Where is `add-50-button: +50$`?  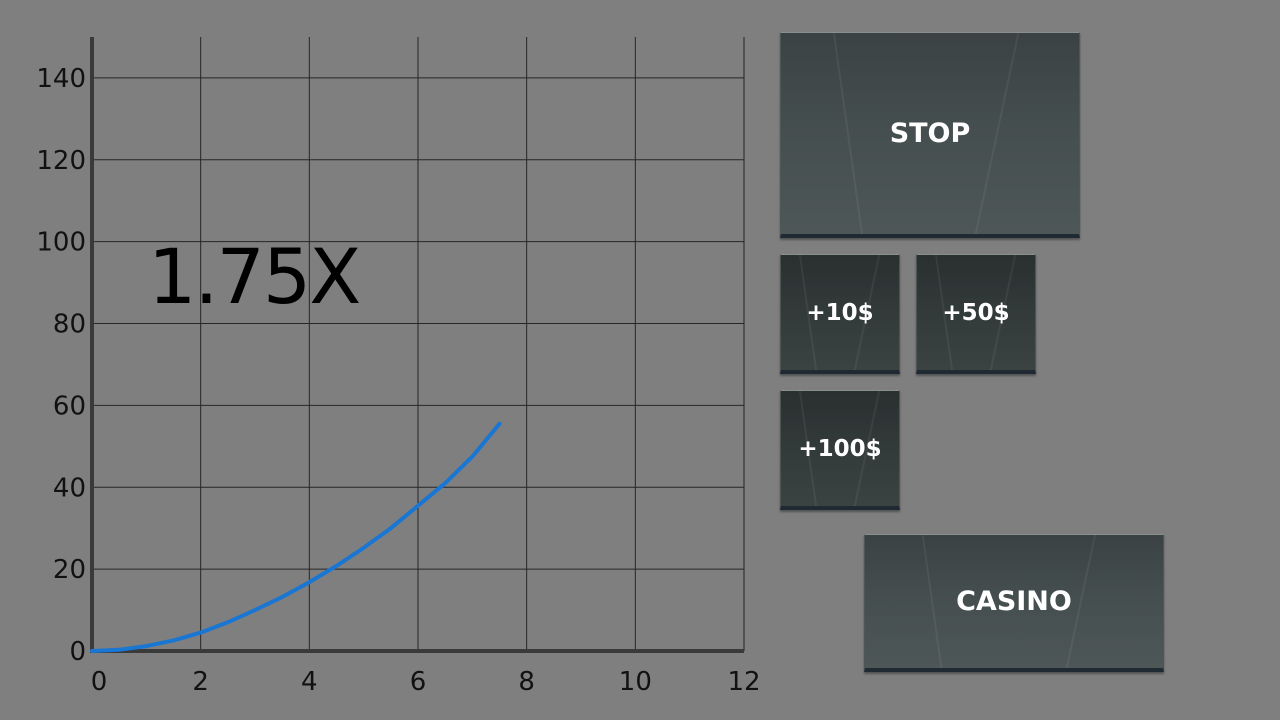
add-50-button: +50$ is located at coordinates (976, 314).